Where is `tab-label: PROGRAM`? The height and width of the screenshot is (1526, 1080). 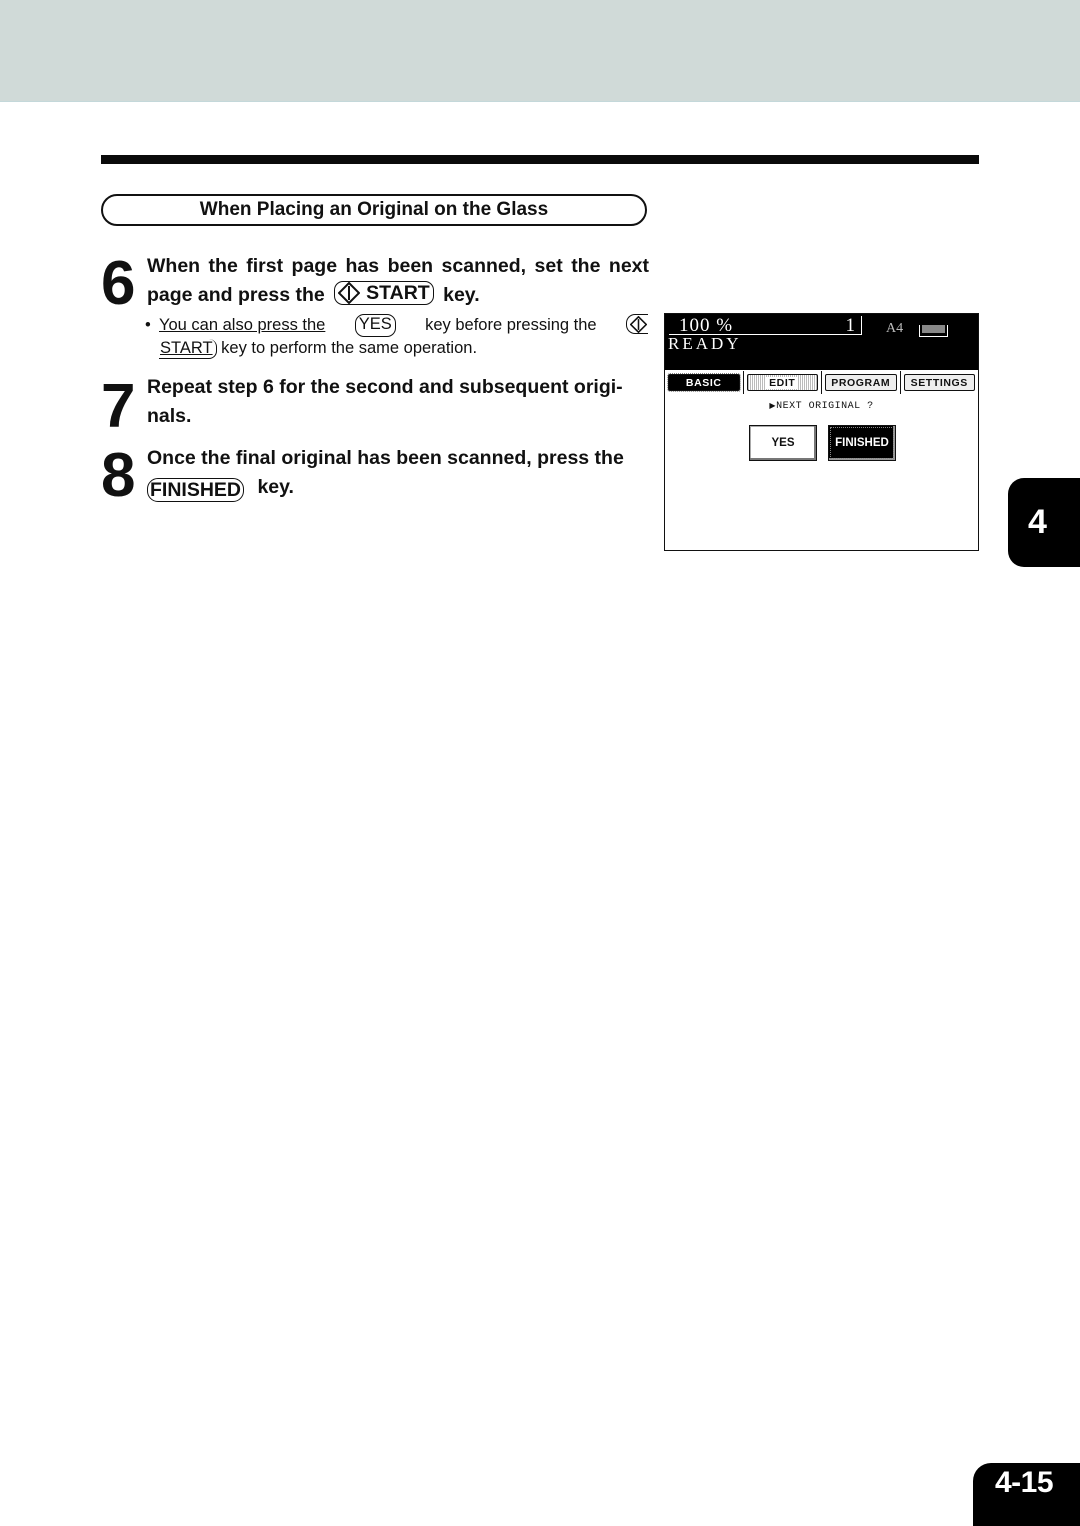 tab-label: PROGRAM is located at coordinates (861, 382).